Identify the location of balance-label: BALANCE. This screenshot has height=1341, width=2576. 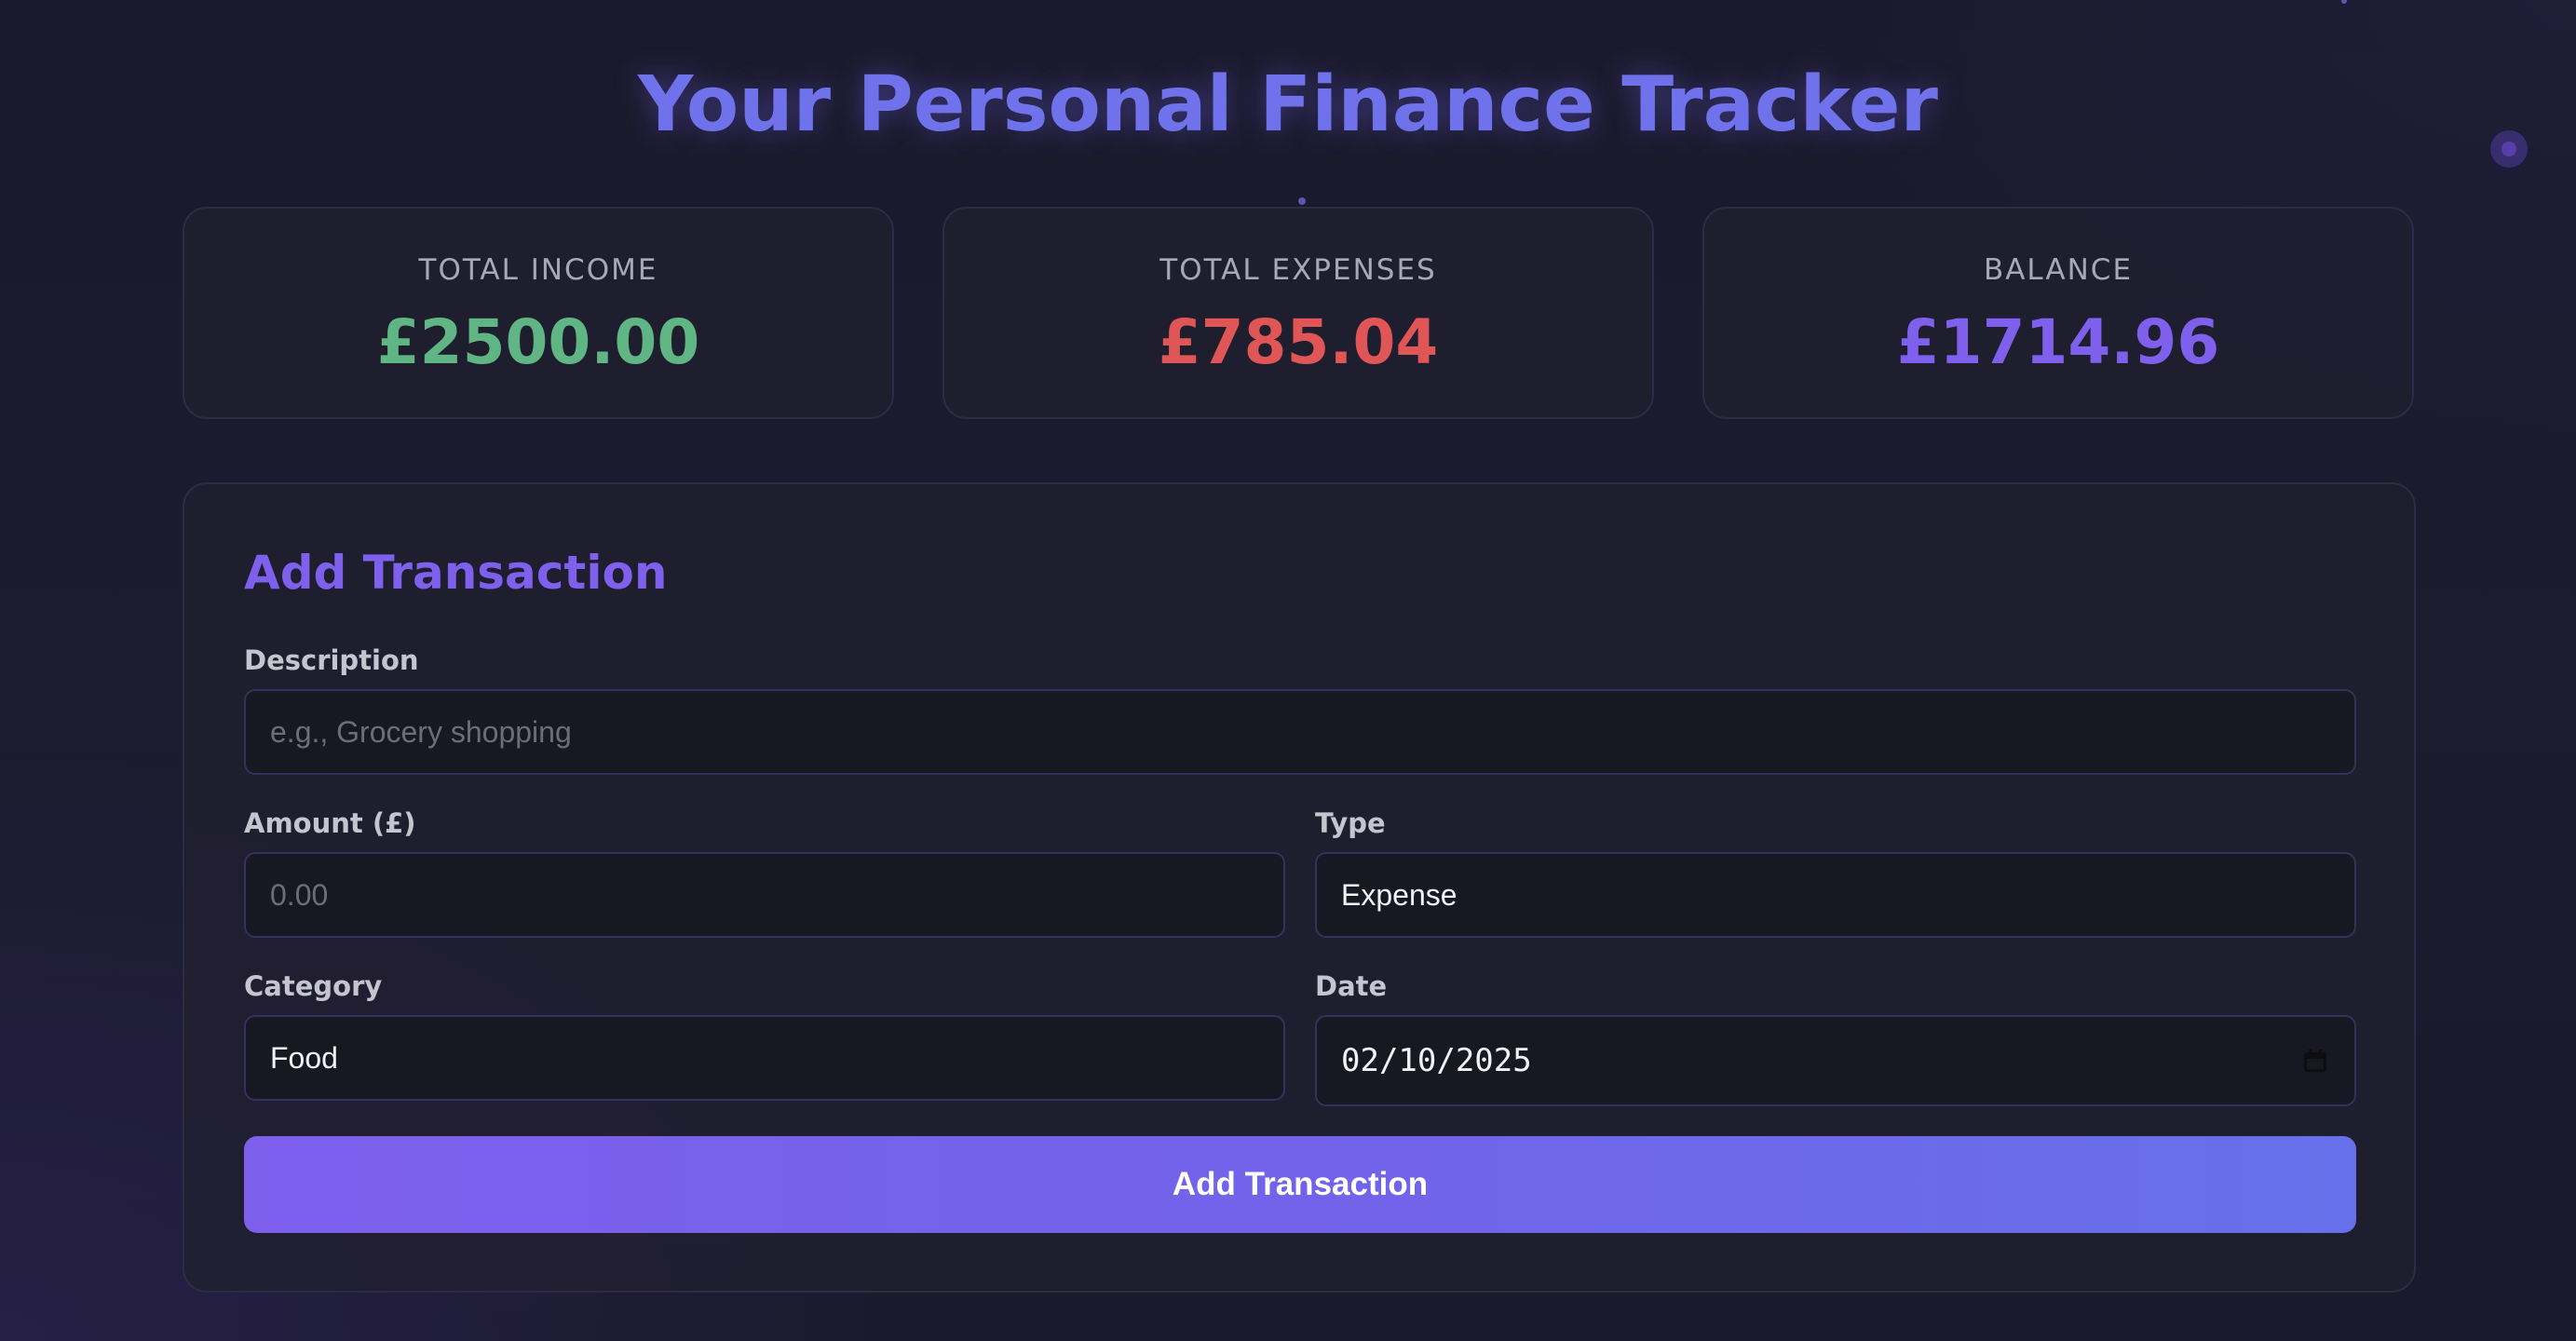
(2058, 270).